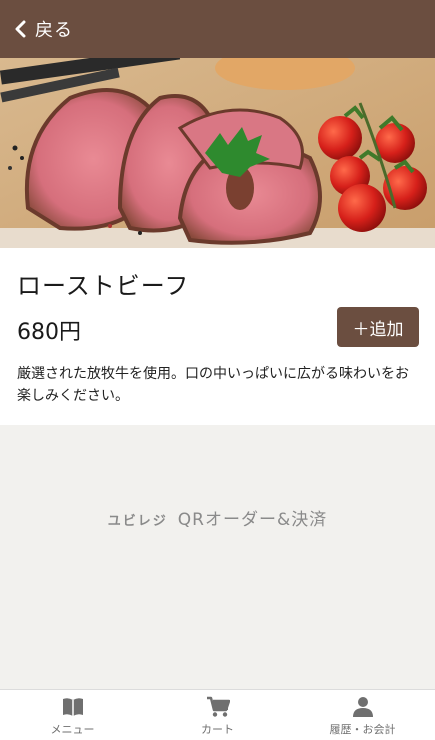 This screenshot has height=740, width=435. What do you see at coordinates (217, 729) in the screenshot?
I see `tab-cart-label: カート` at bounding box center [217, 729].